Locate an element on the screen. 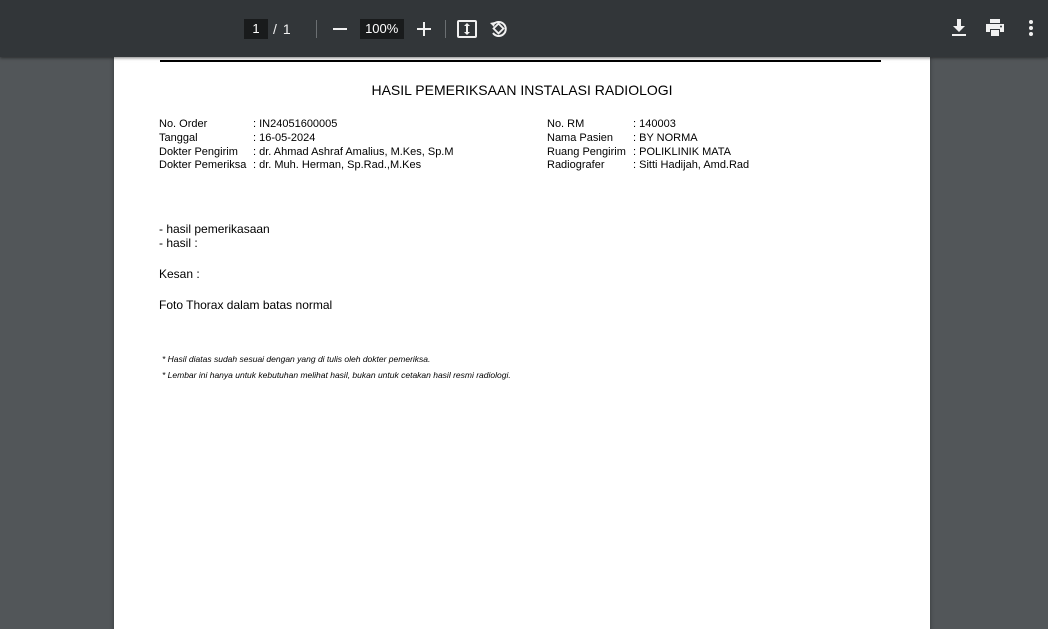  info-row: Ruang Pengirim : POLIKLINIK MATA is located at coordinates (648, 153).